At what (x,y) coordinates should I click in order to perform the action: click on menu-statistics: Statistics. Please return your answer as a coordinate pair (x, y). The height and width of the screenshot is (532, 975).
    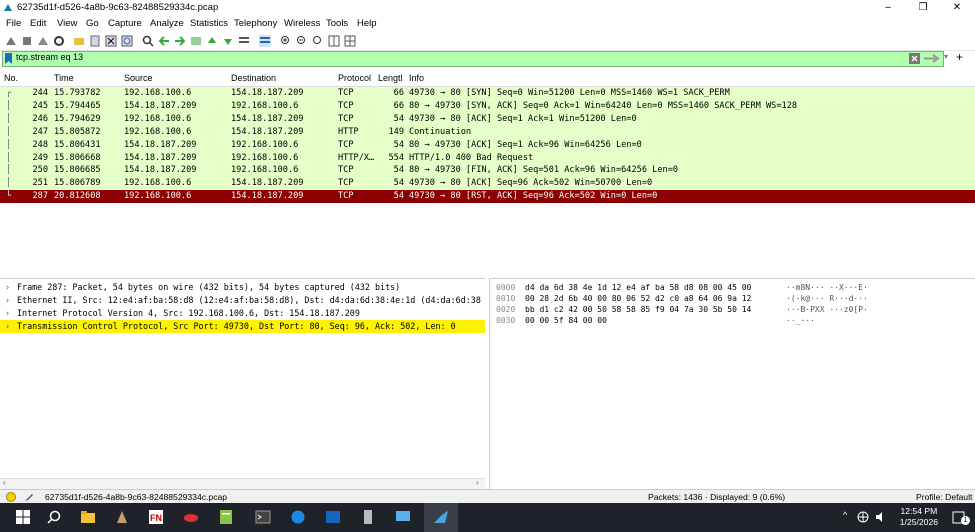
    Looking at the image, I should click on (209, 23).